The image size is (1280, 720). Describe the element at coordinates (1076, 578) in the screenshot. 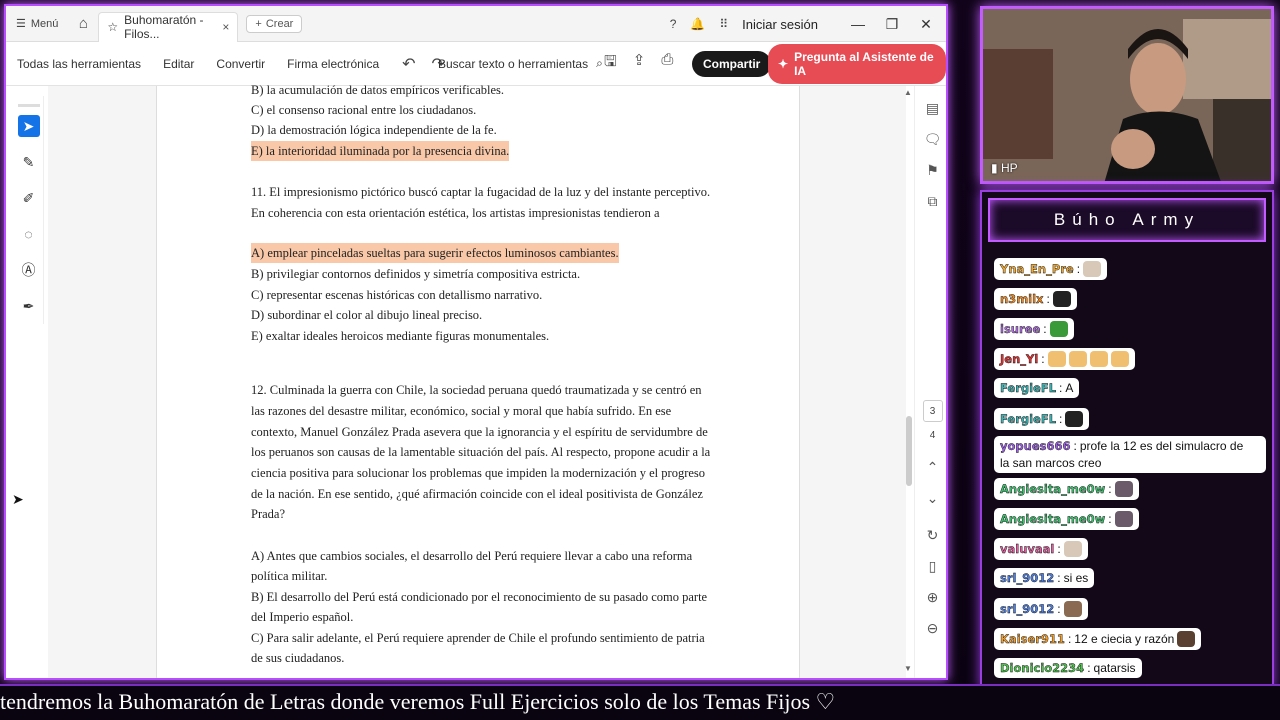

I see `chat-text: si es` at that location.